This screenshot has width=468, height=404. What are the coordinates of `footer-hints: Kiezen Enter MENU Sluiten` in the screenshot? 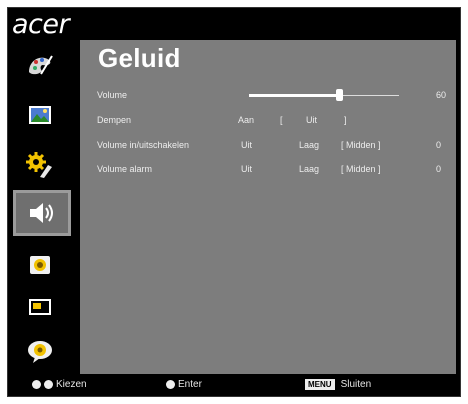 It's located at (234, 385).